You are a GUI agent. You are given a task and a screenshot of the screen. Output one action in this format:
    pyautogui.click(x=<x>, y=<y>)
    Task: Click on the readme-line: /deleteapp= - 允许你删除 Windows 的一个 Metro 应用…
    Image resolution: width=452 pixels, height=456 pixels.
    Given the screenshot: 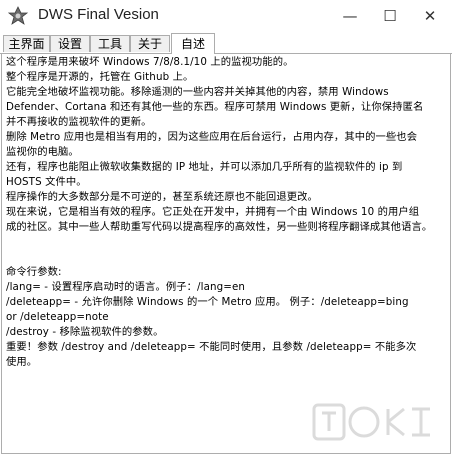 What is the action you would take?
    pyautogui.click(x=207, y=302)
    